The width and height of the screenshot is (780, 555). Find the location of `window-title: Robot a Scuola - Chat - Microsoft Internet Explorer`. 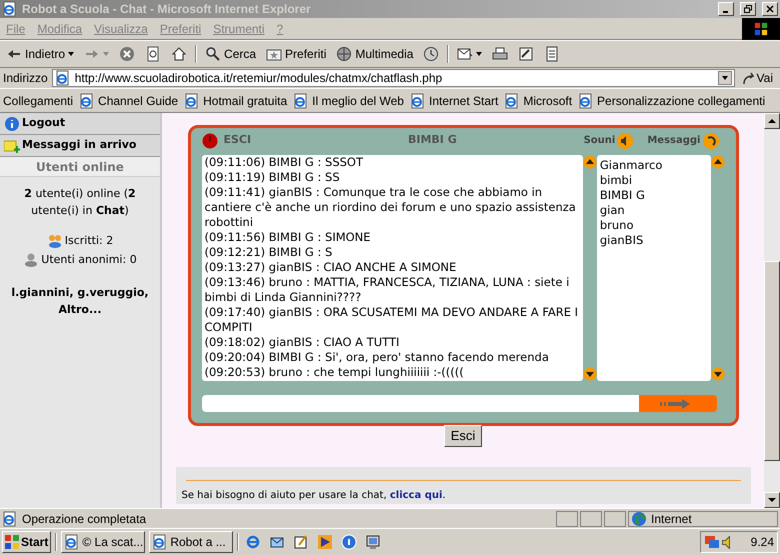

window-title: Robot a Scuola - Chat - Microsoft Internet Explorer is located at coordinates (167, 9).